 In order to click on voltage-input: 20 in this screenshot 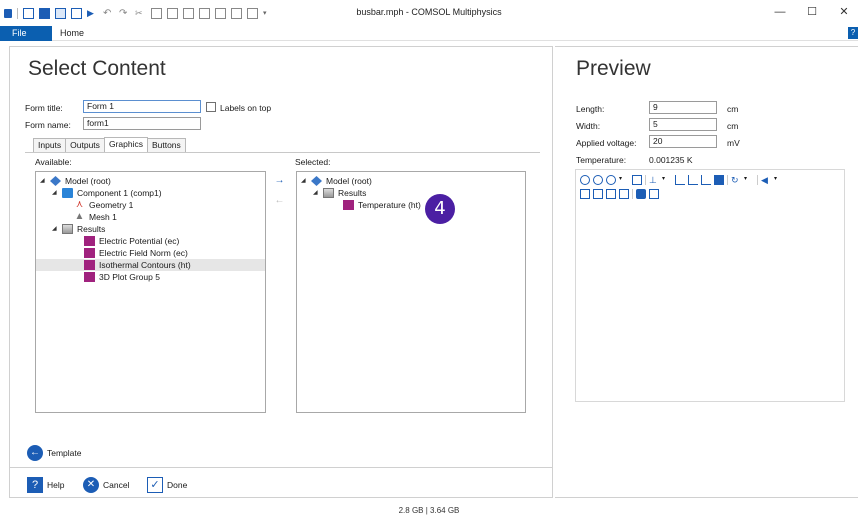, I will do `click(683, 141)`.